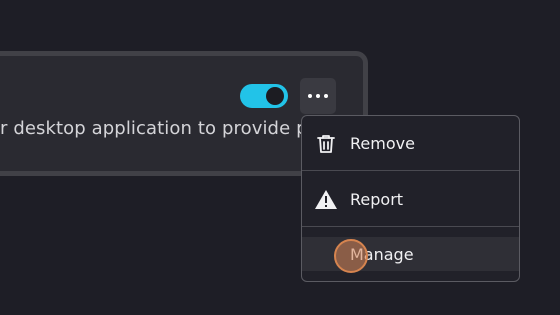 The height and width of the screenshot is (315, 560). I want to click on extension-toggle, so click(264, 96).